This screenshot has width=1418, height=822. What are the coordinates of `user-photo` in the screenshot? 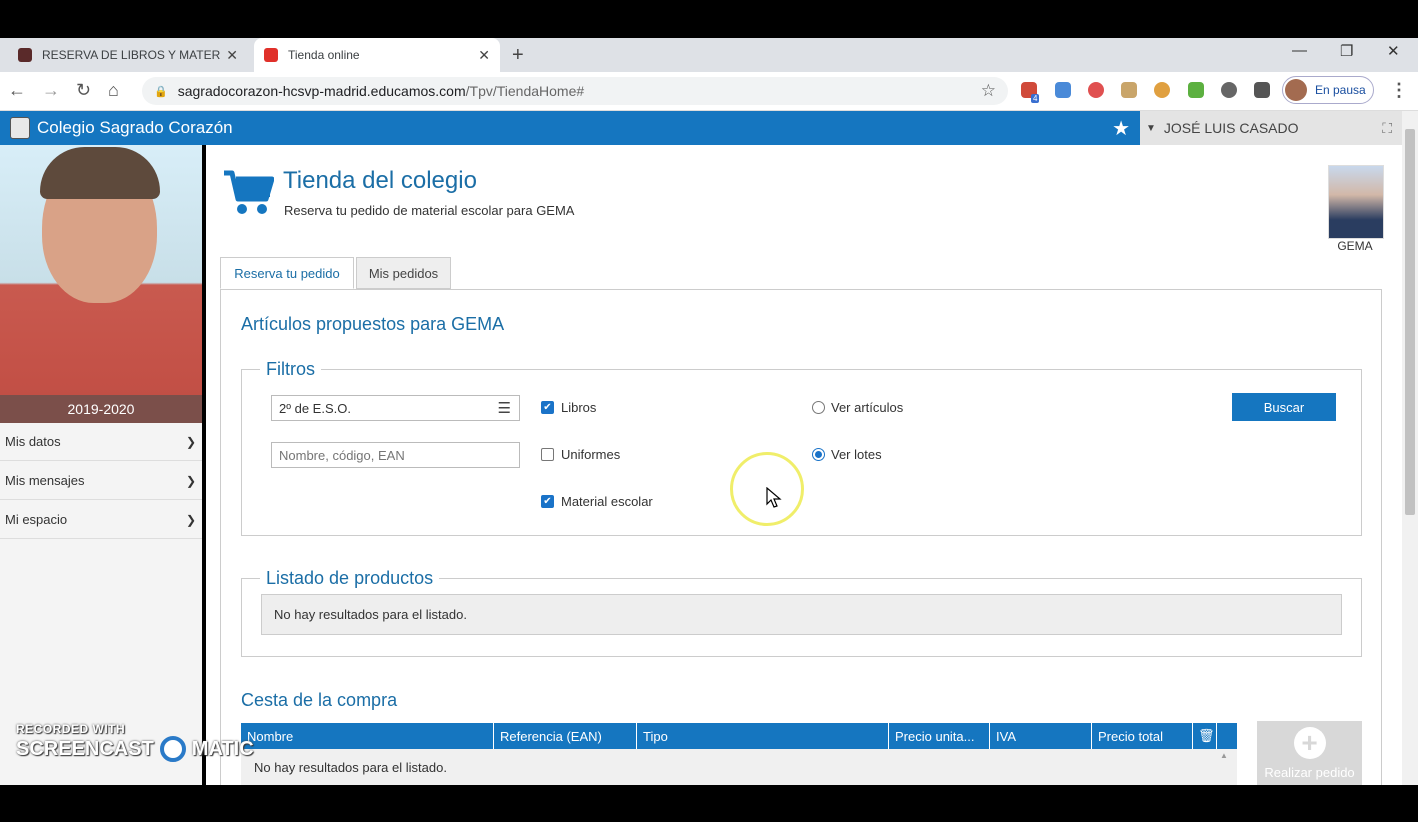 It's located at (101, 270).